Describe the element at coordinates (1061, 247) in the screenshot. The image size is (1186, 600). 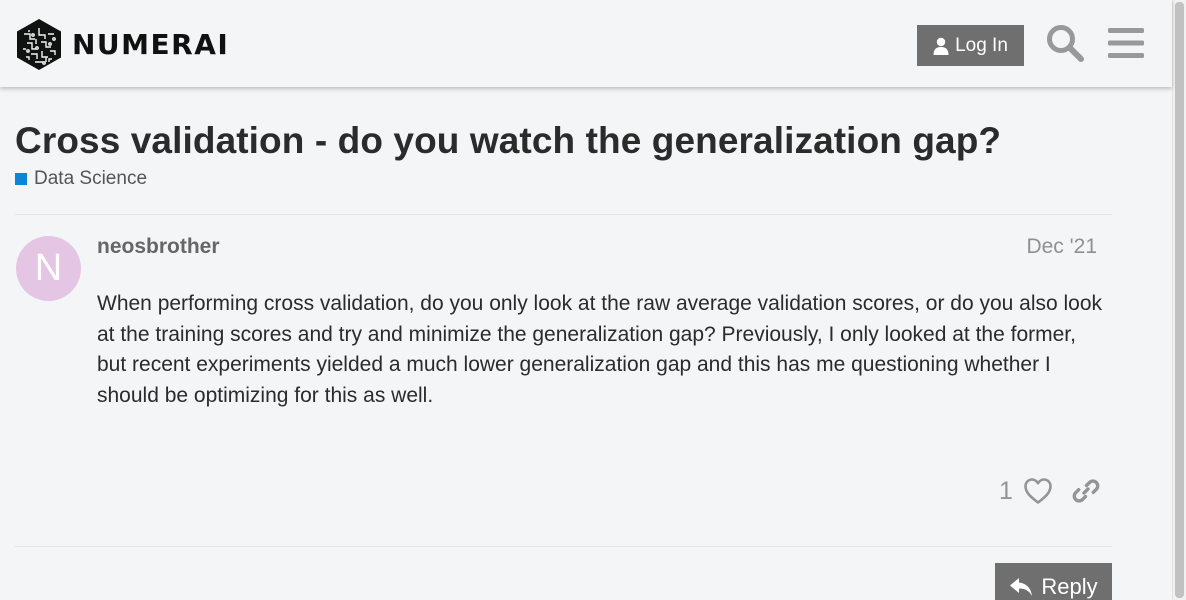
I see `post-date: Dec '21` at that location.